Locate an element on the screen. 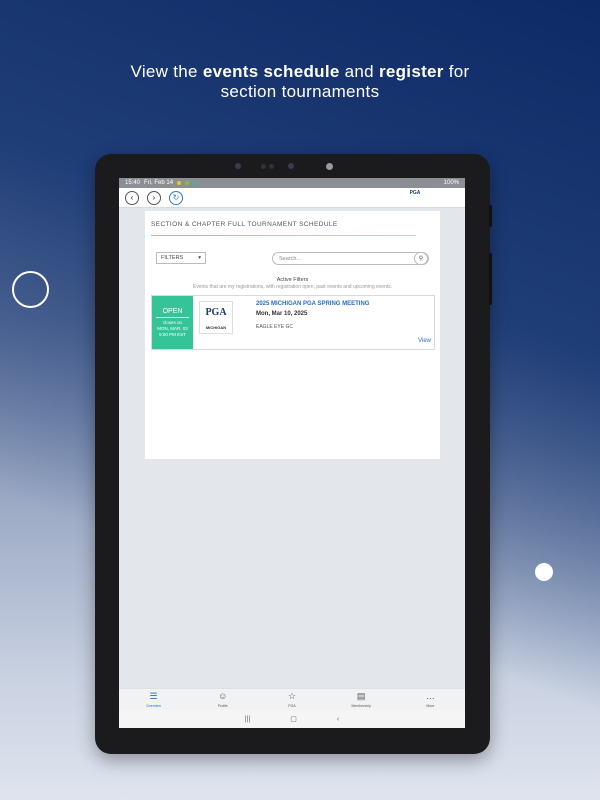 The width and height of the screenshot is (600, 800). newspaper-icon: ▤ is located at coordinates (361, 695).